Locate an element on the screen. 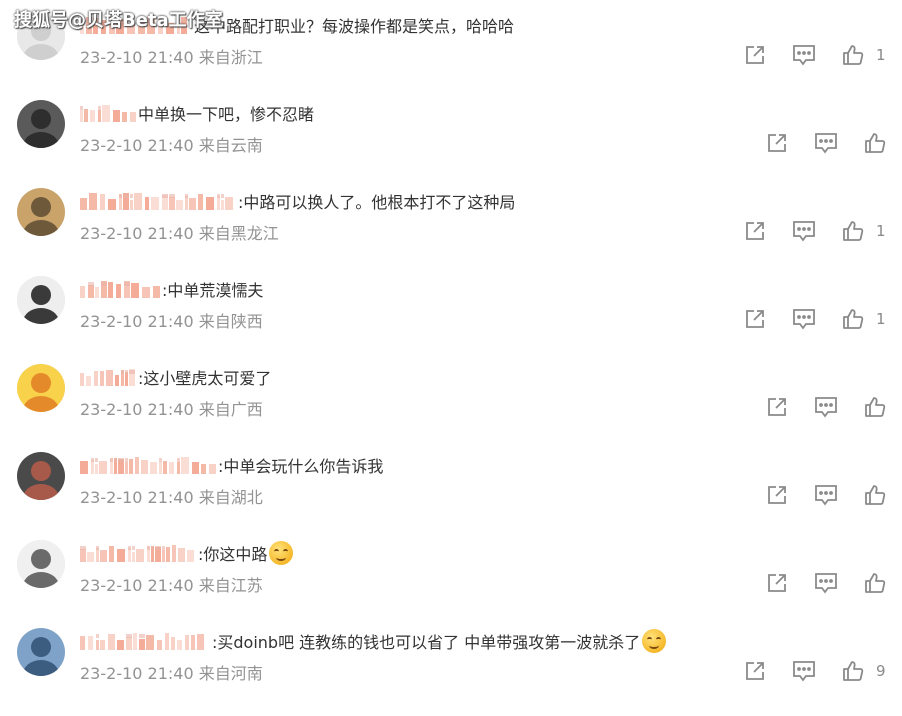 Image resolution: width=902 pixels, height=716 pixels. comment-meta: 23-2-10 21:40 来自广西 is located at coordinates (171, 408).